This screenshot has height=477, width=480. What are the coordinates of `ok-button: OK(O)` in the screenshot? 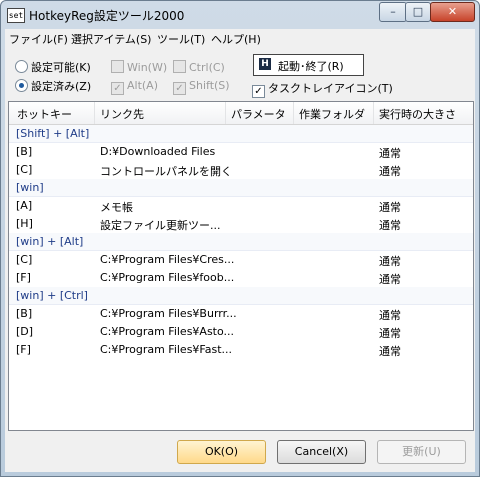 It's located at (221, 452).